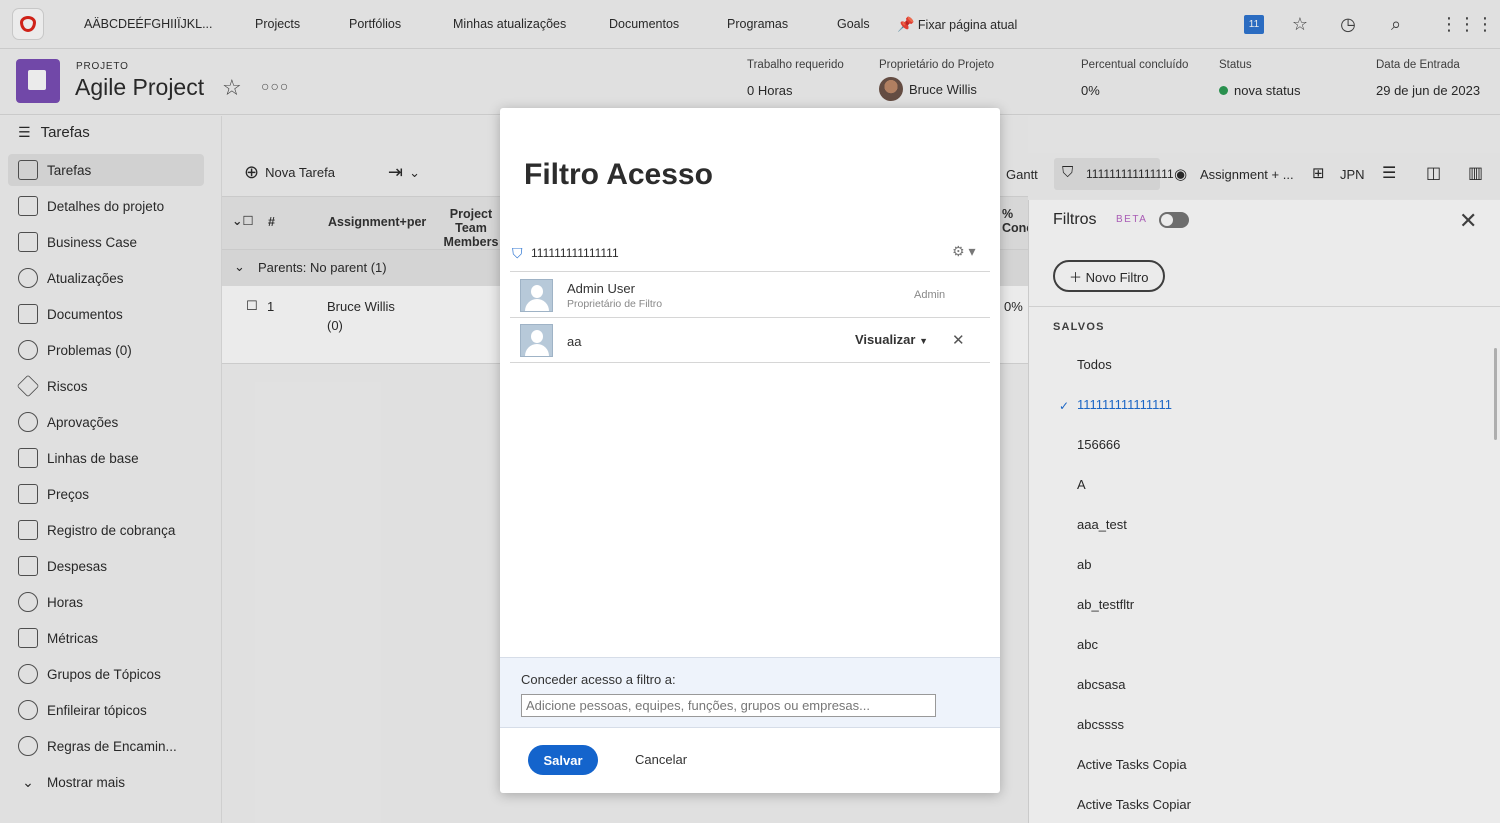 This screenshot has height=823, width=1500. Describe the element at coordinates (958, 340) in the screenshot. I see `remove-access-icon: ✕` at that location.